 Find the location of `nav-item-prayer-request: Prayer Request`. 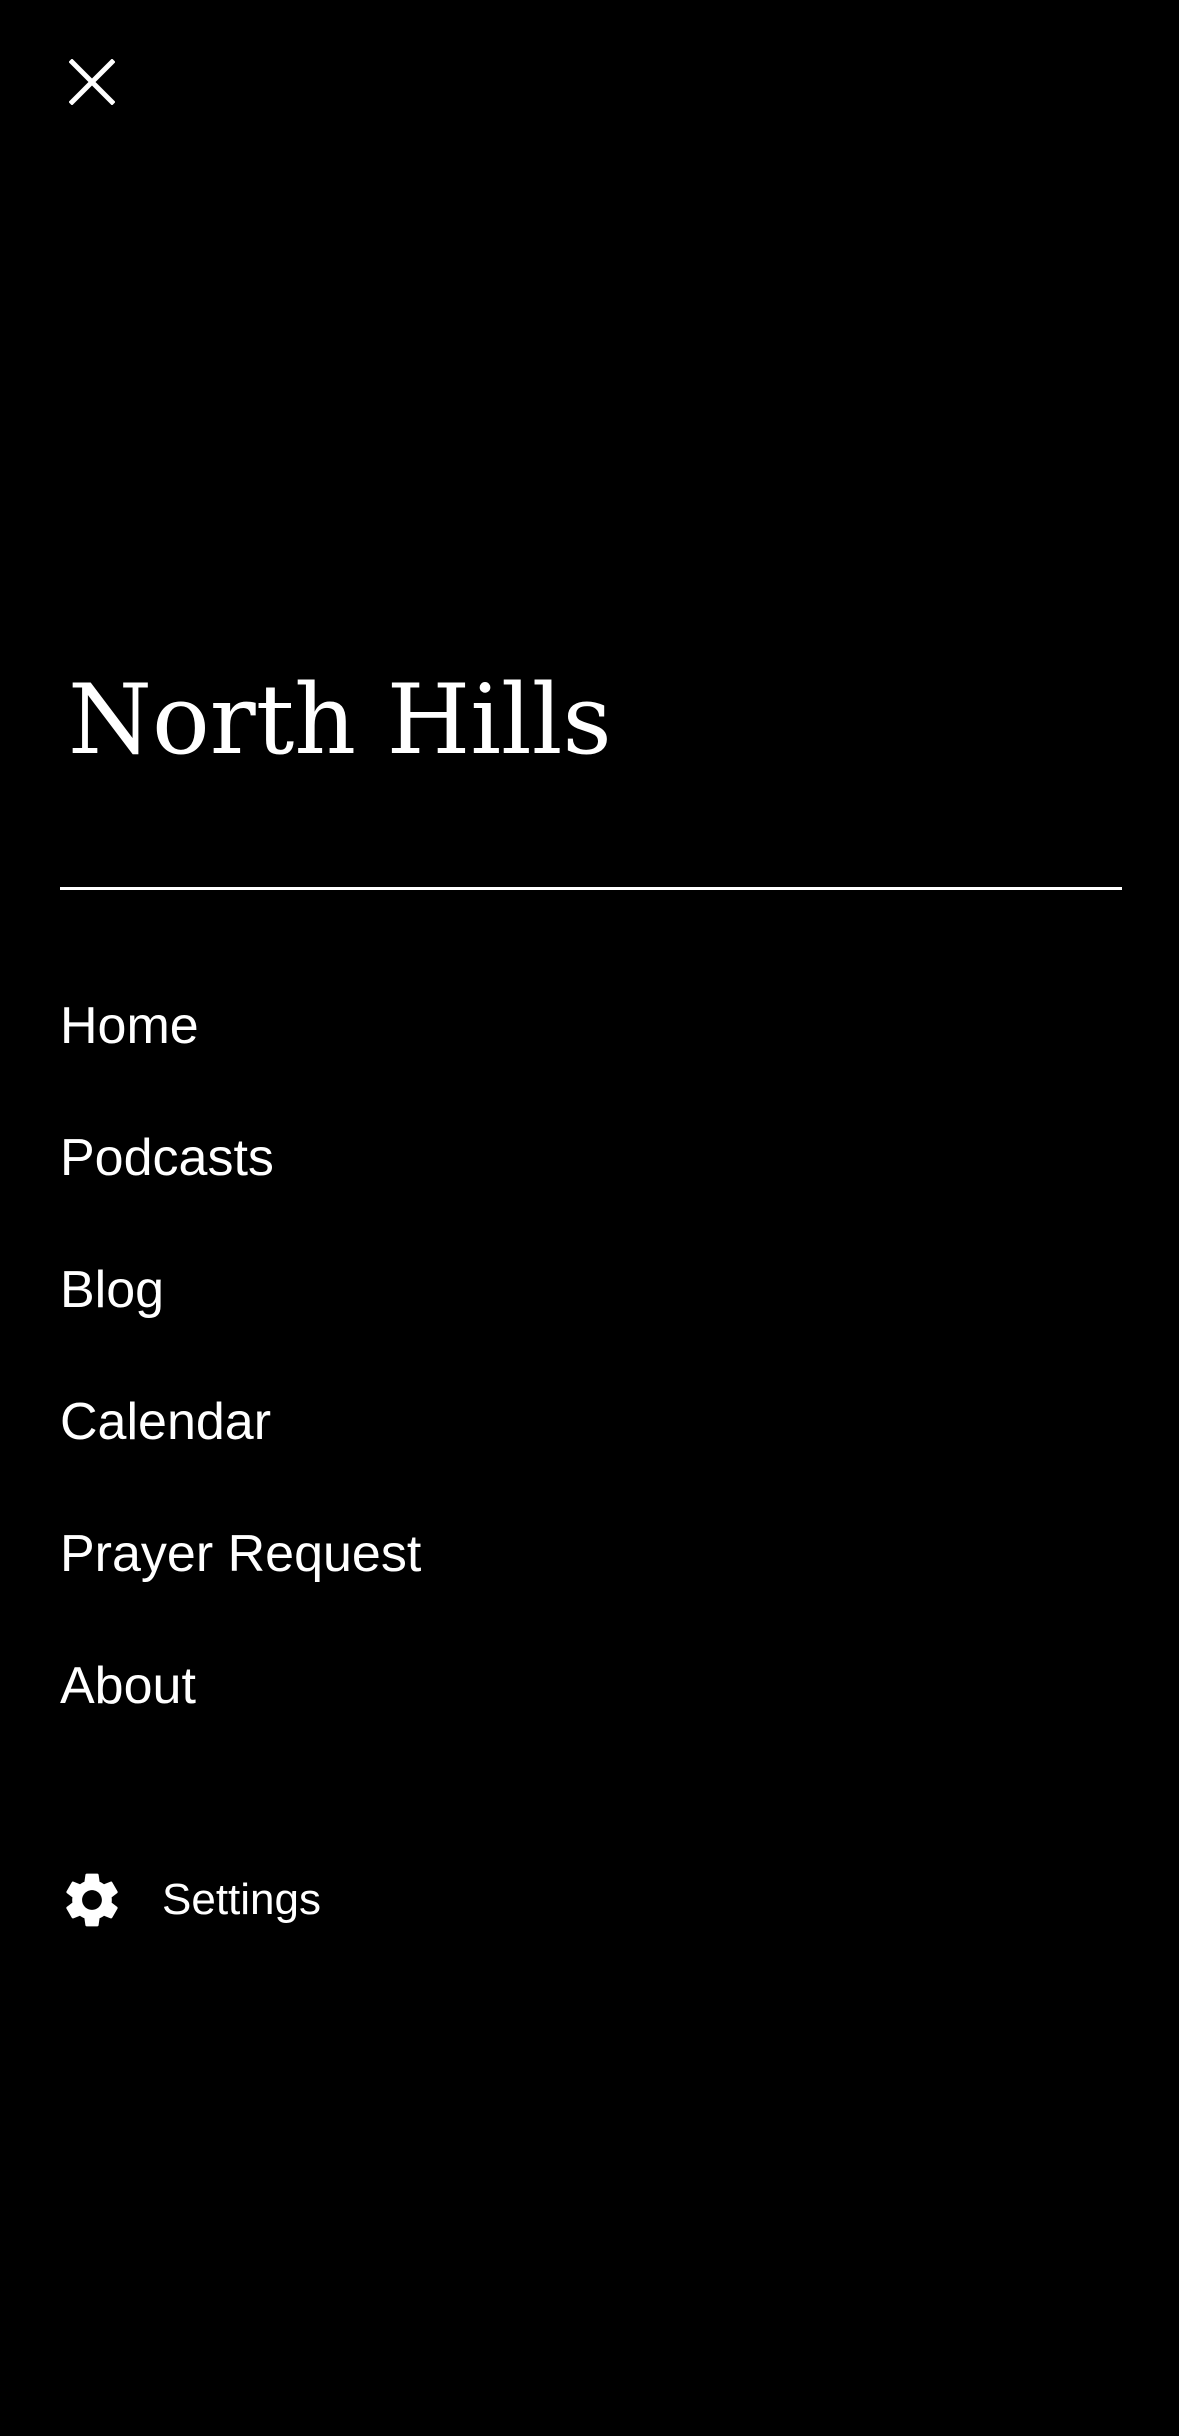

nav-item-prayer-request: Prayer Request is located at coordinates (591, 1554).